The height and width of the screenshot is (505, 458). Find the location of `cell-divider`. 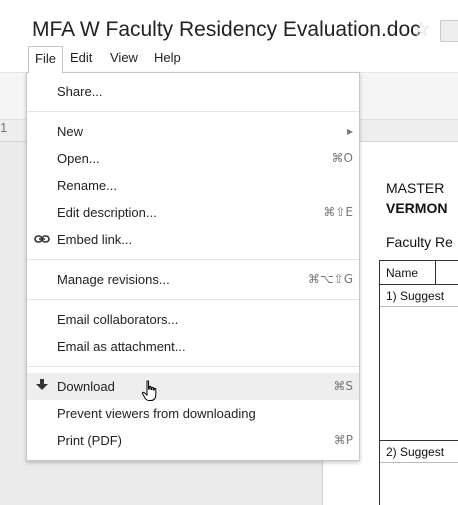

cell-divider is located at coordinates (435, 272).